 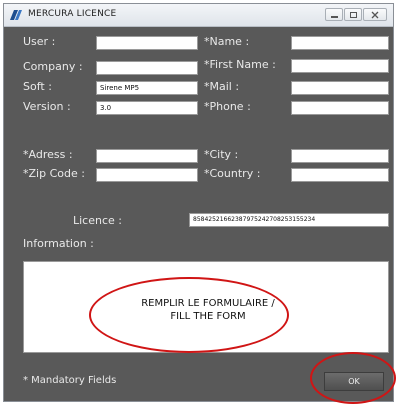 I want to click on ok-annotation-ellipse, so click(x=353, y=378).